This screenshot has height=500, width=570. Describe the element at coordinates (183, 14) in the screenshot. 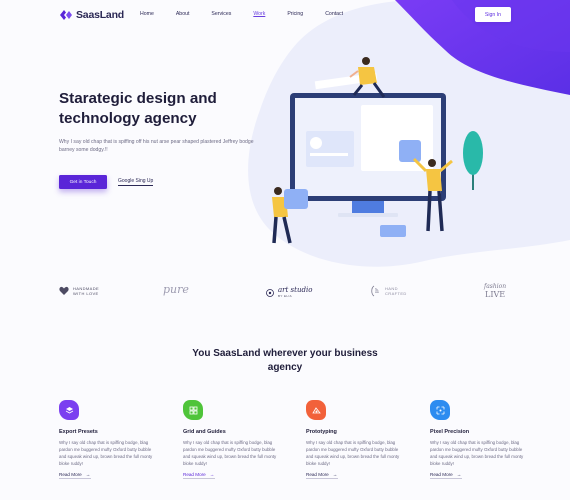

I see `menu-item-about: About` at that location.